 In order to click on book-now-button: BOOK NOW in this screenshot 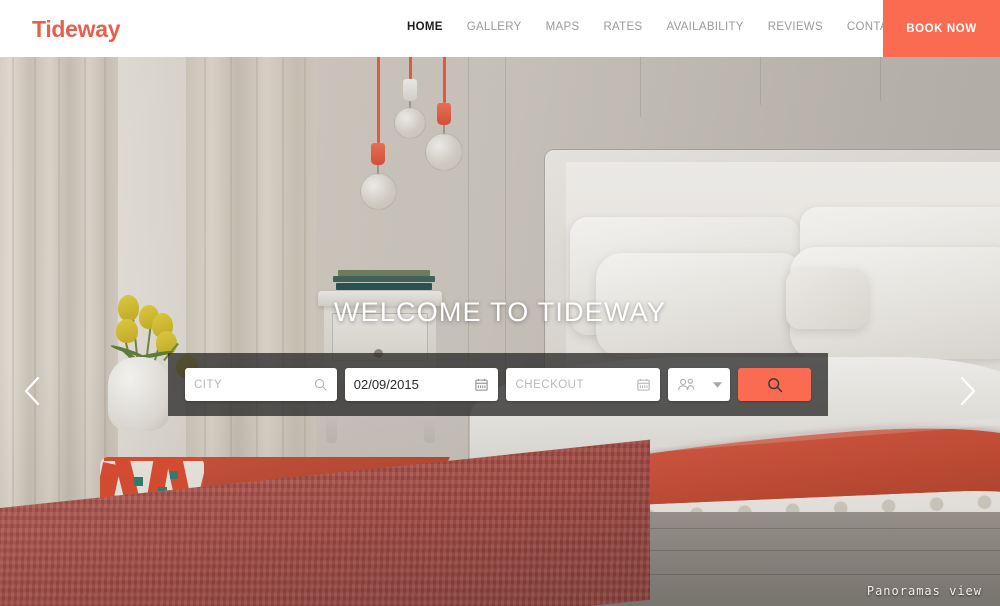, I will do `click(941, 28)`.